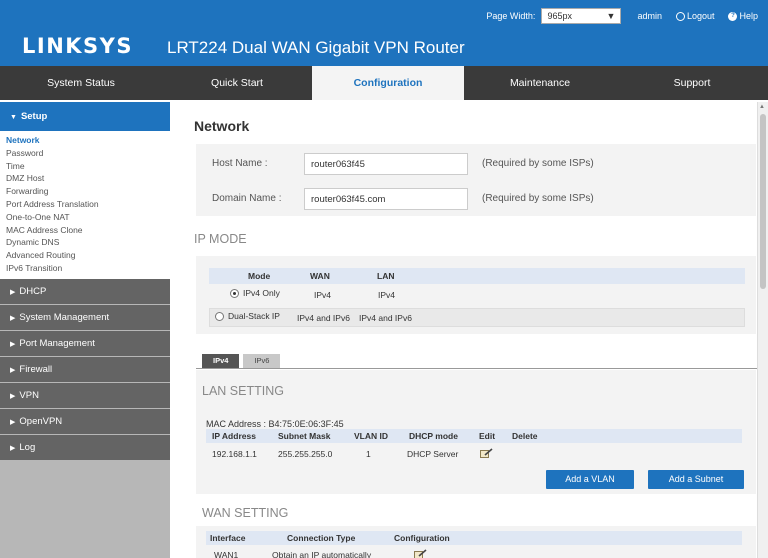 This screenshot has height=558, width=768. I want to click on sidebar-group-vpn: ▶ VPN, so click(85, 395).